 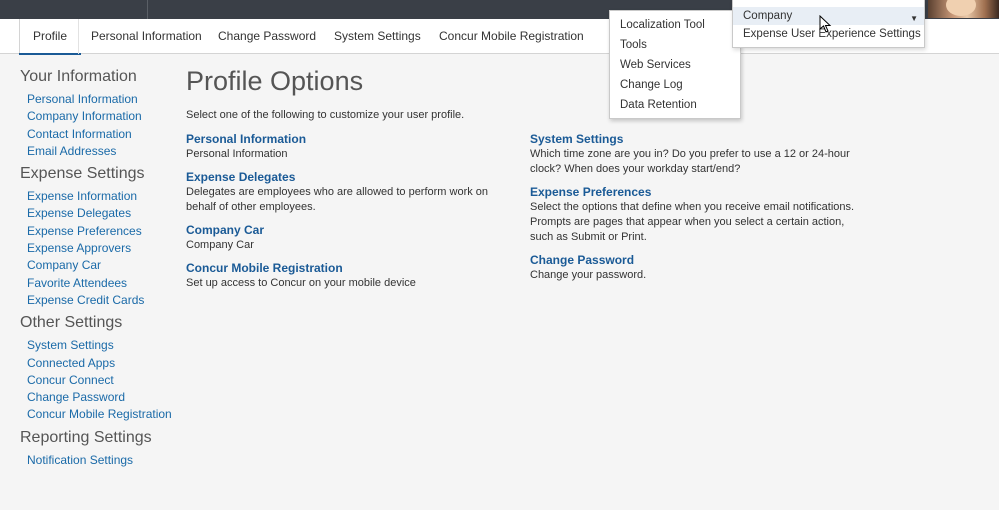 I want to click on sidebar-link-contact-information: Contact Information, so click(x=98, y=134).